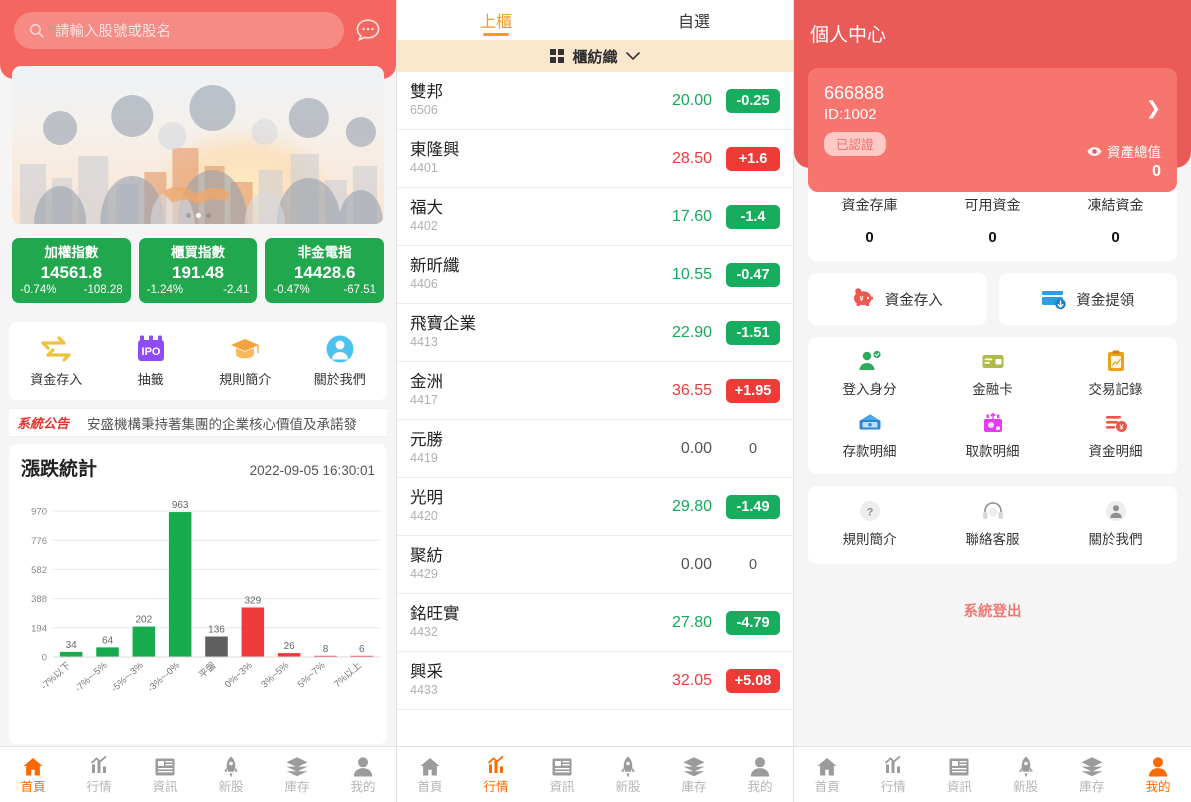  What do you see at coordinates (694, 20) in the screenshot?
I see `tab-watchlist: 自選` at bounding box center [694, 20].